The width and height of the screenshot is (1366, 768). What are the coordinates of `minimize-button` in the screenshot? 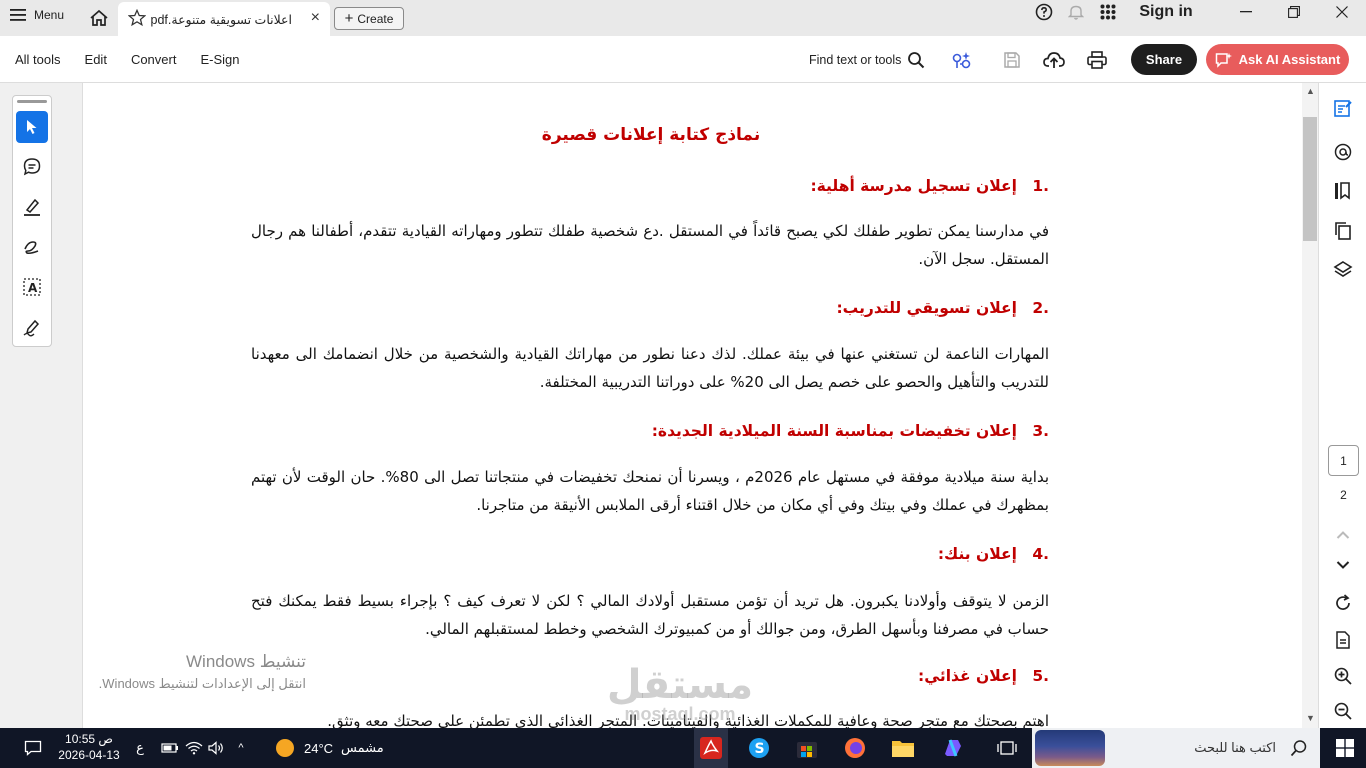 It's located at (1246, 12).